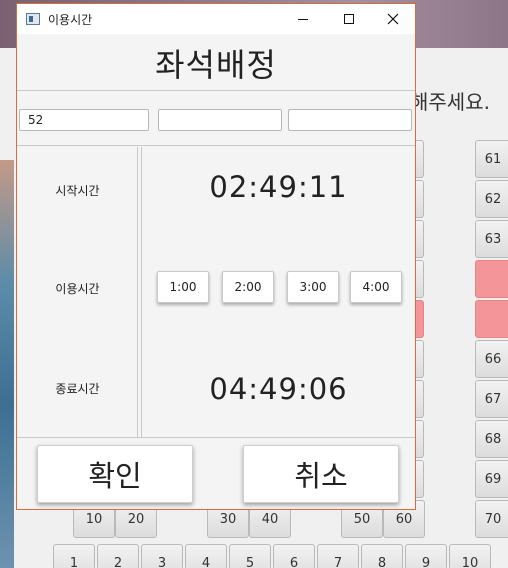  I want to click on seat-button-66: 66, so click(491, 359).